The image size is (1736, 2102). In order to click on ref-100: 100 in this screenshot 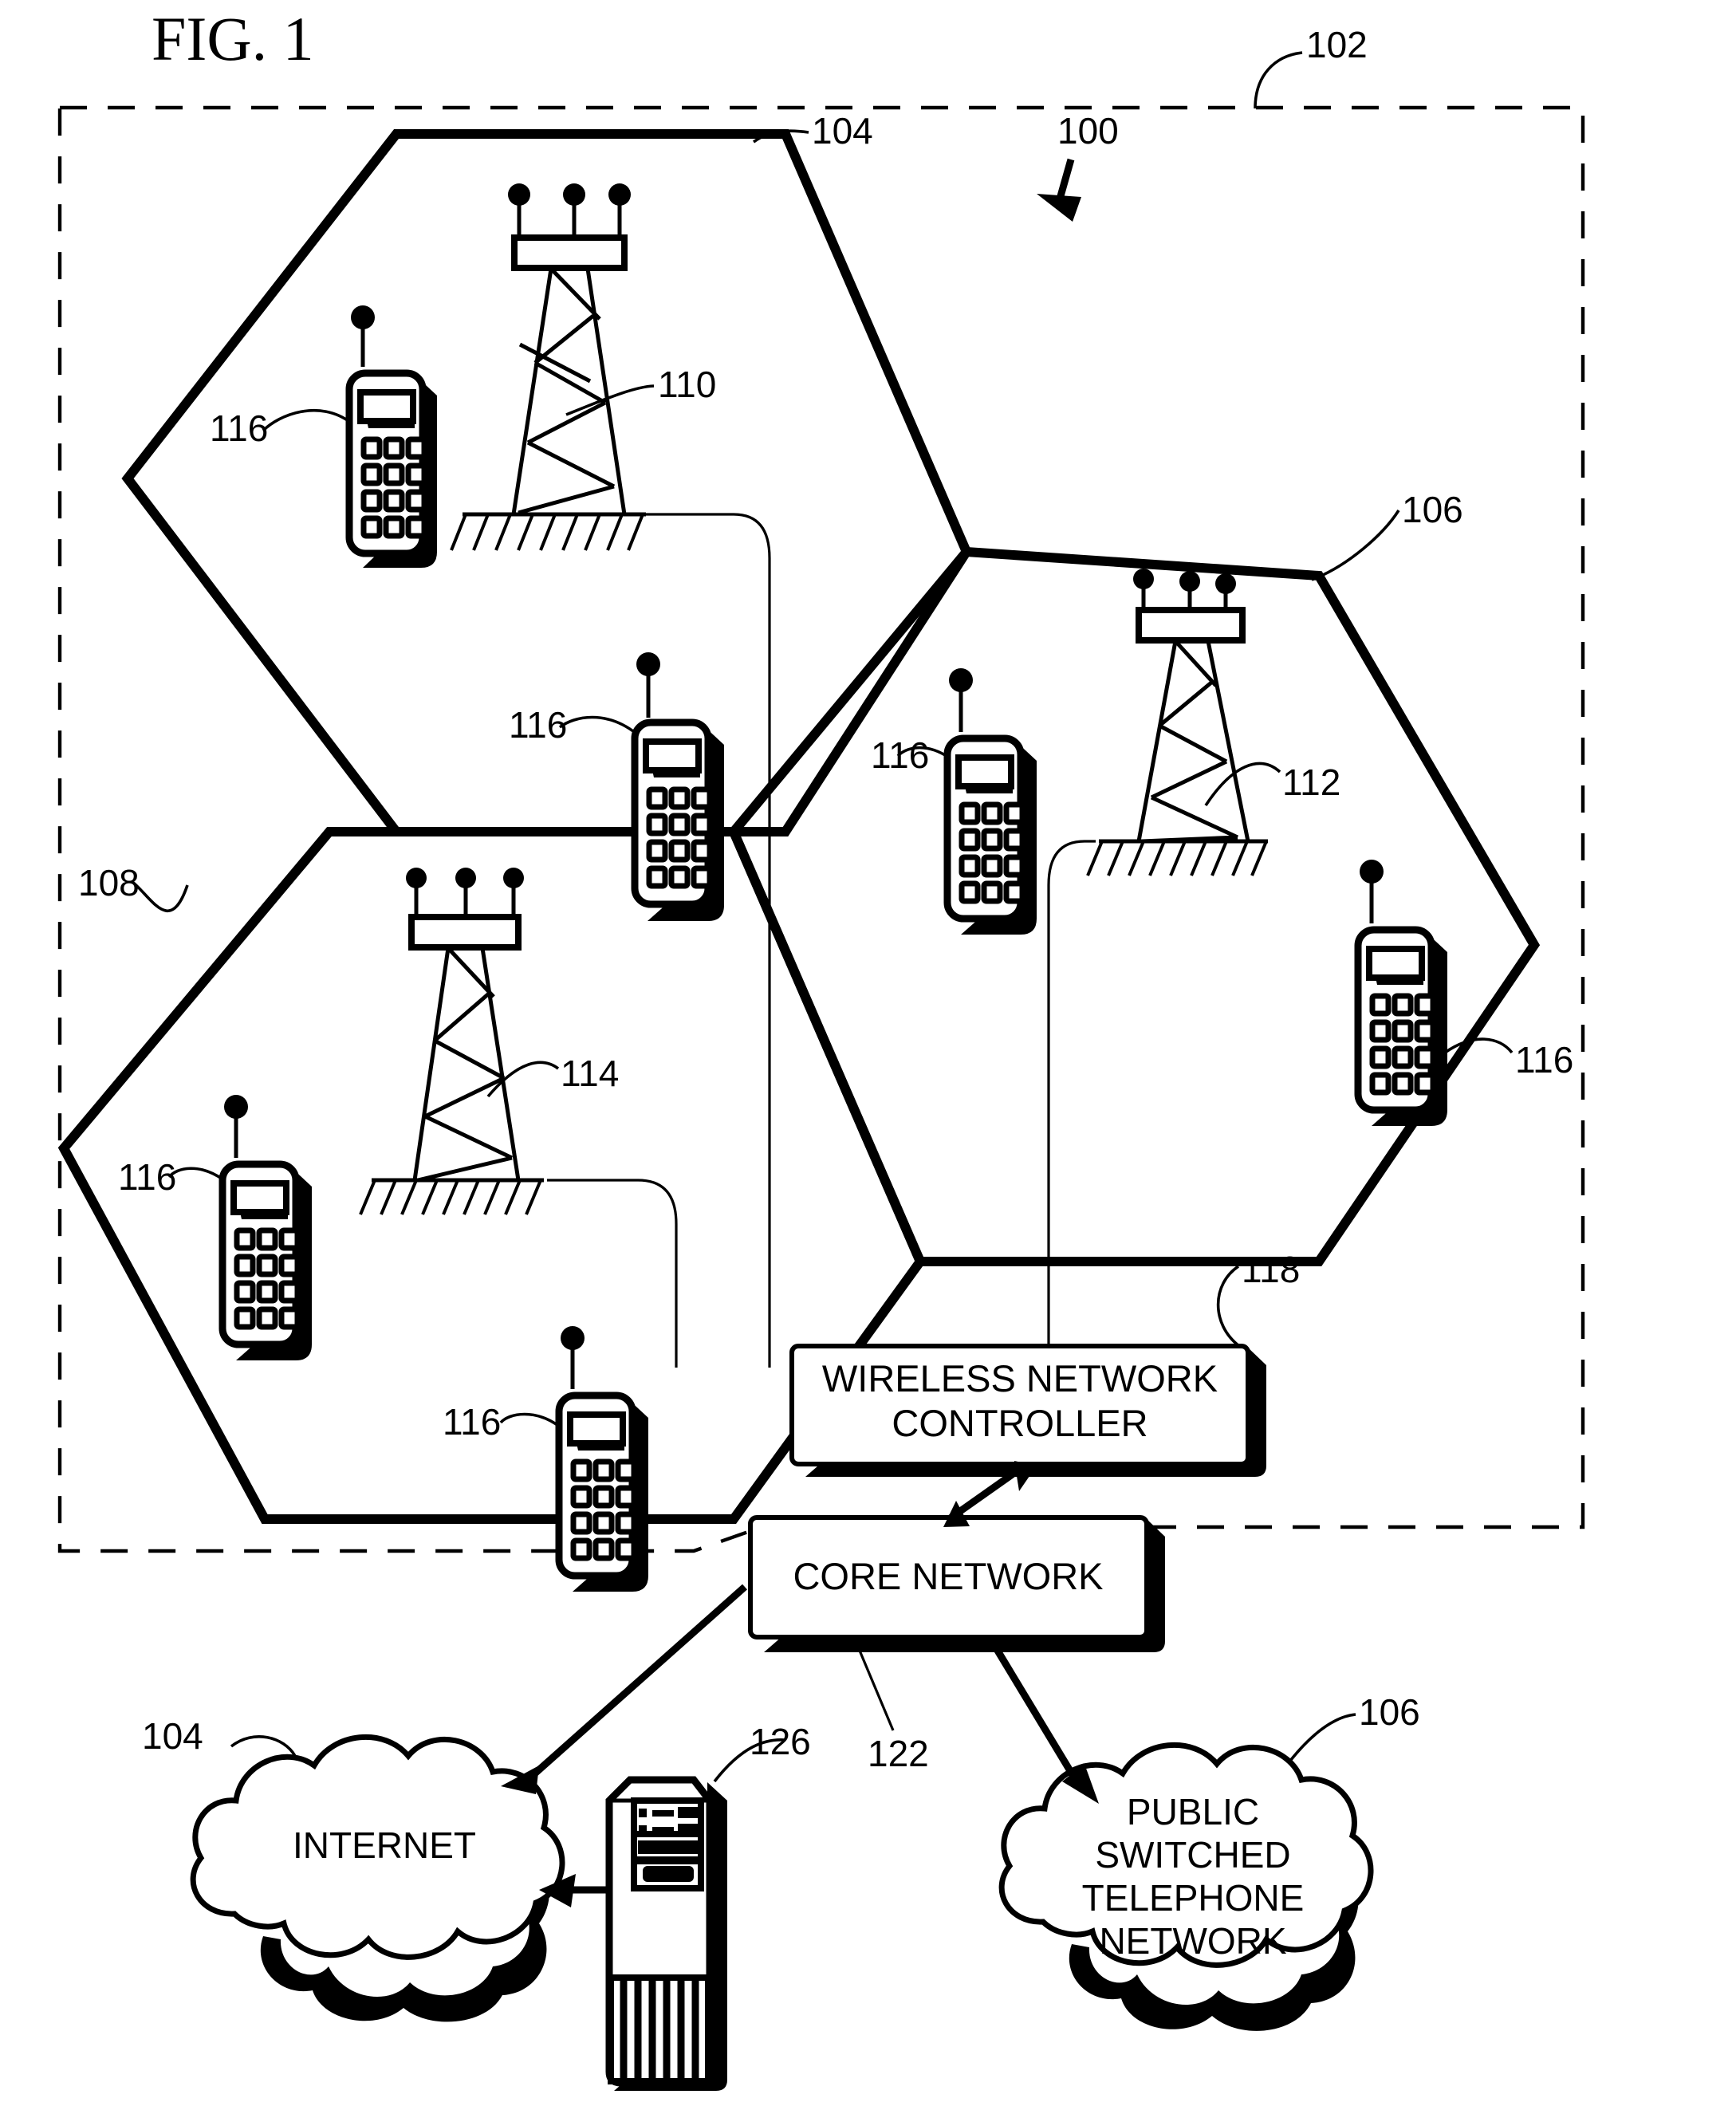, I will do `click(1088, 131)`.